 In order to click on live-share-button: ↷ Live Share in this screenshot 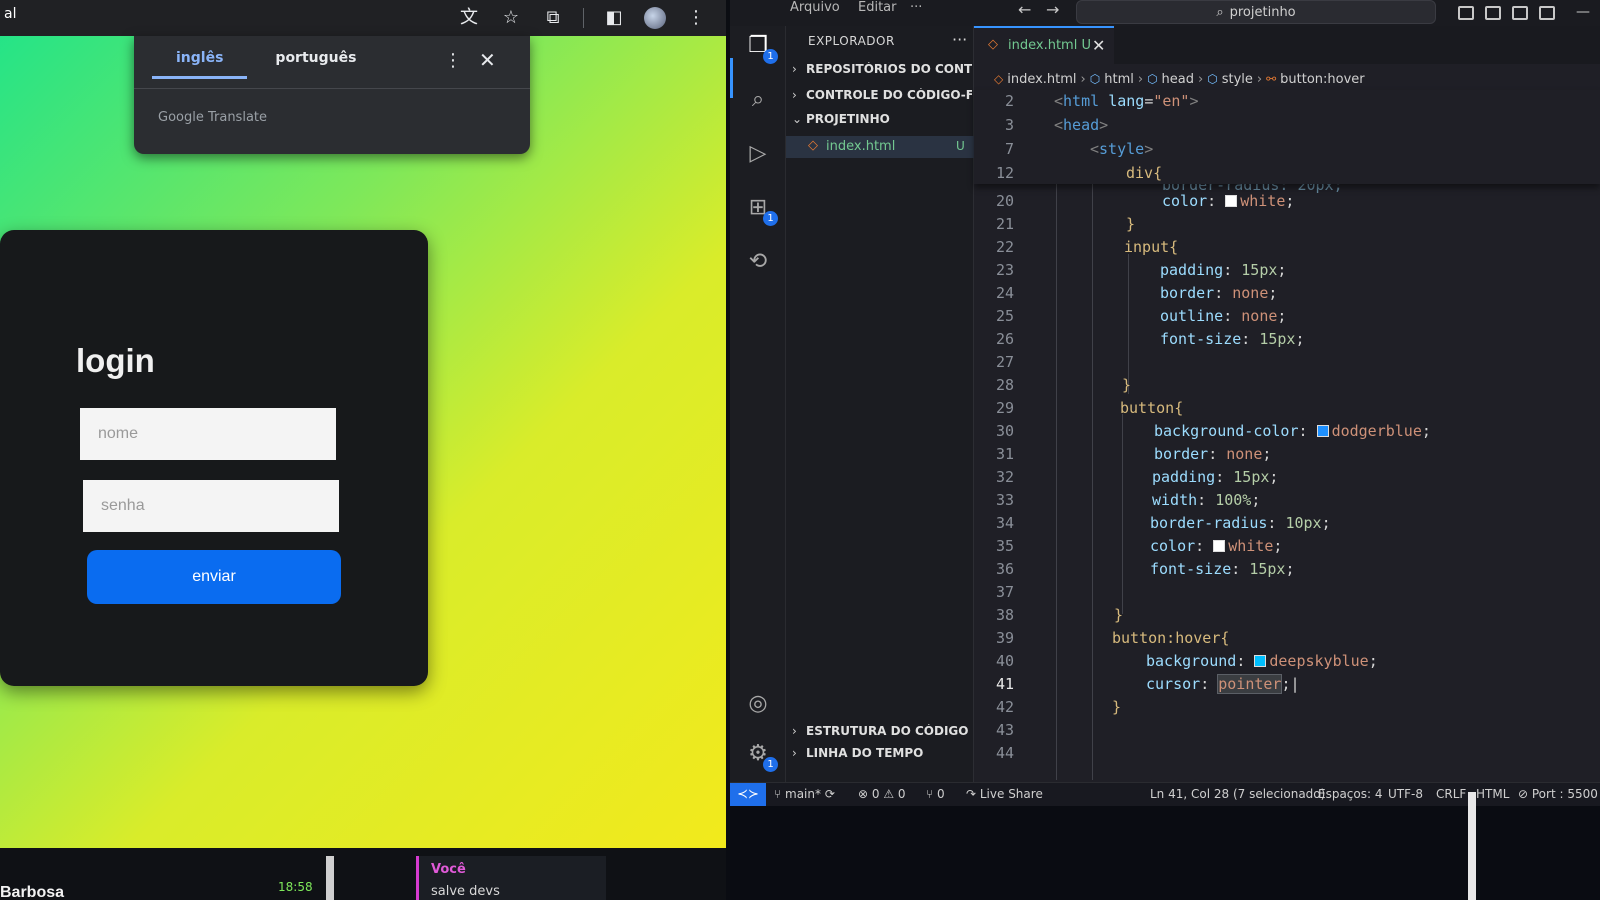, I will do `click(1004, 794)`.